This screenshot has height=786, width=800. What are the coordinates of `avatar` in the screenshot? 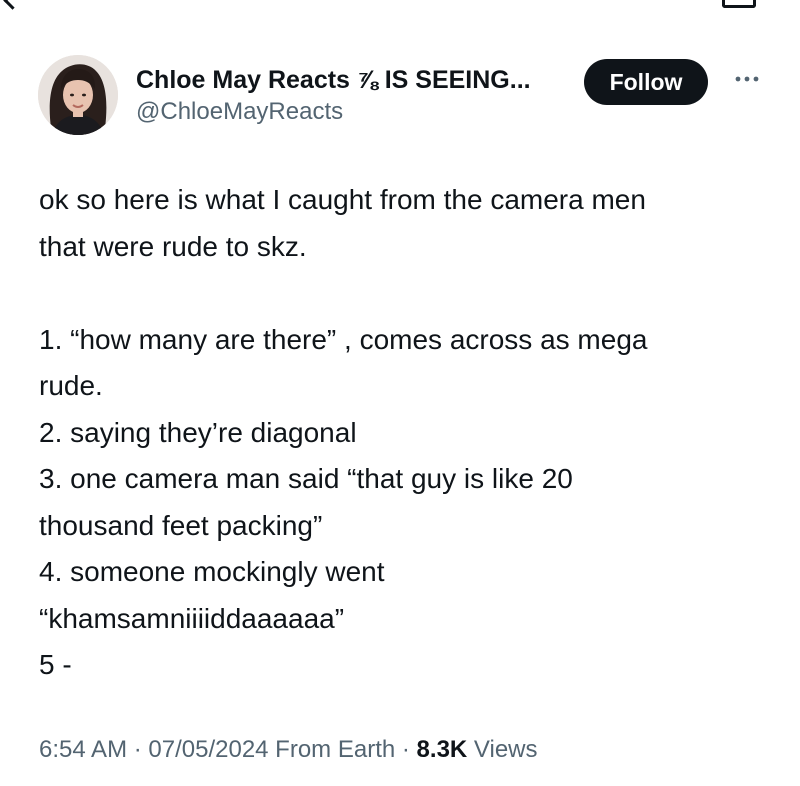 It's located at (78, 95).